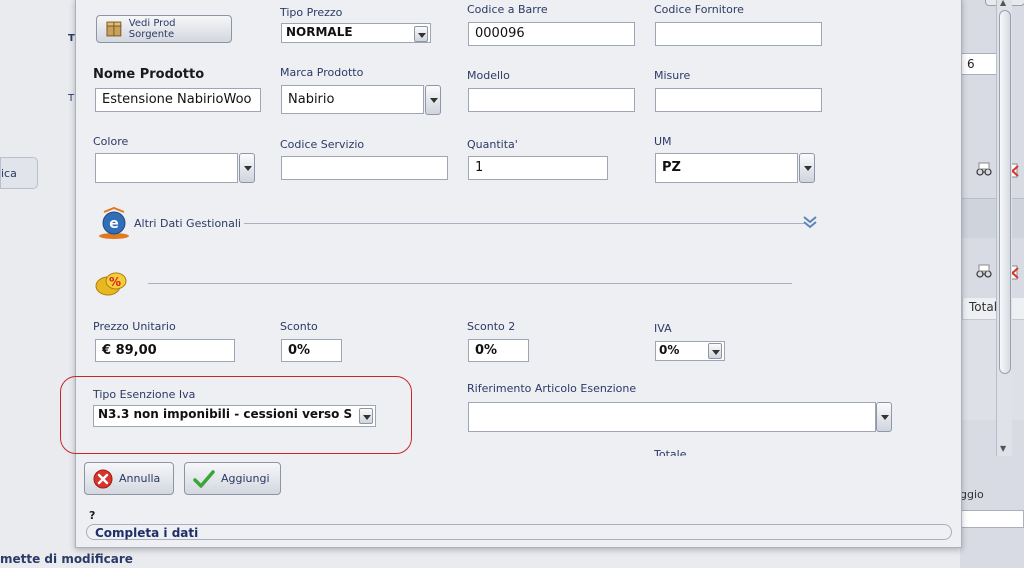  Describe the element at coordinates (311, 350) in the screenshot. I see `sconto-input: 0%` at that location.